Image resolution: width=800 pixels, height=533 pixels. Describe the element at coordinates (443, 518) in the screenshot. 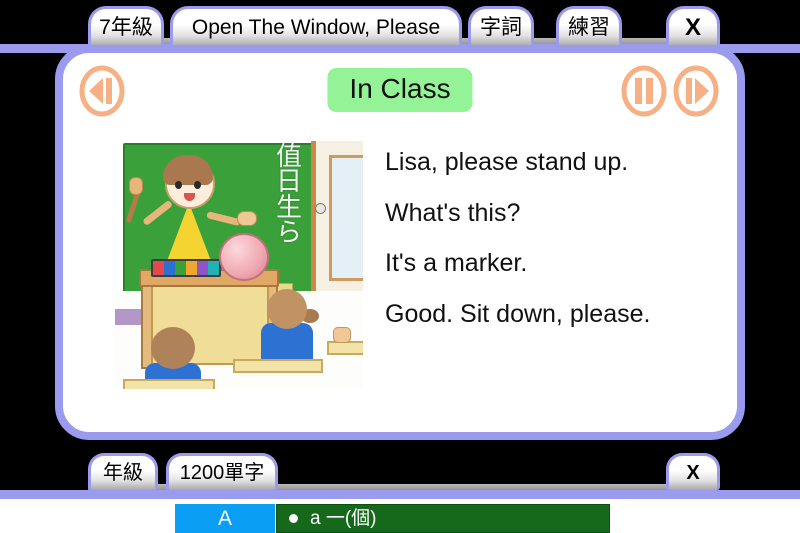

I see `word-entry-row: a 一(個)` at that location.